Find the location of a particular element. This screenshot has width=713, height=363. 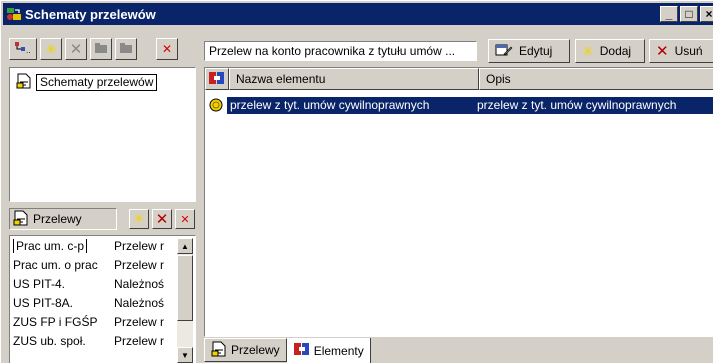

vertical-scrollbar: ▲ ▼ is located at coordinates (185, 300).